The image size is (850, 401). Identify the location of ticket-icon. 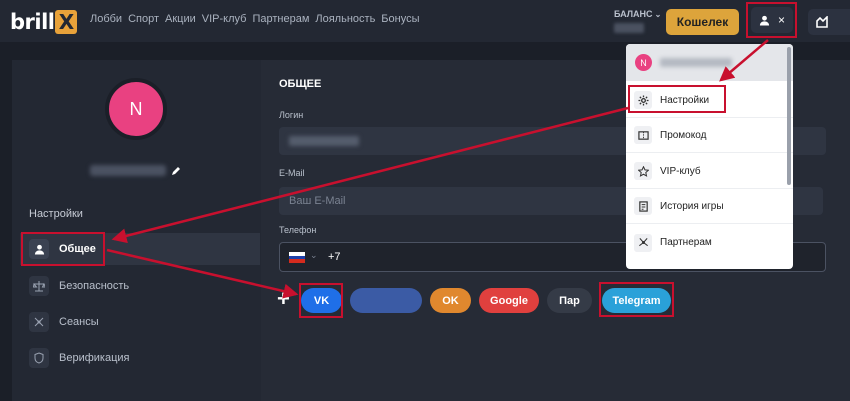
(643, 135).